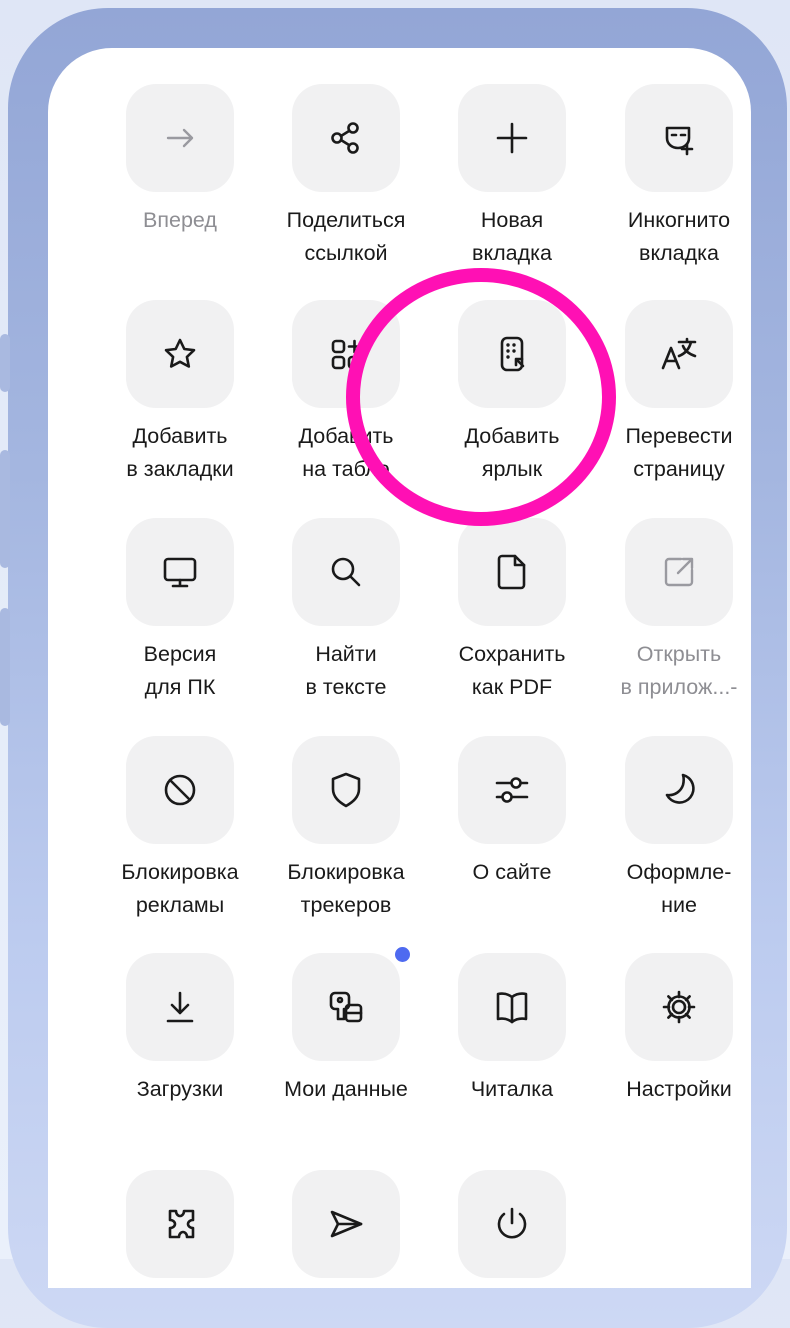  I want to click on monitor-icon, so click(180, 572).